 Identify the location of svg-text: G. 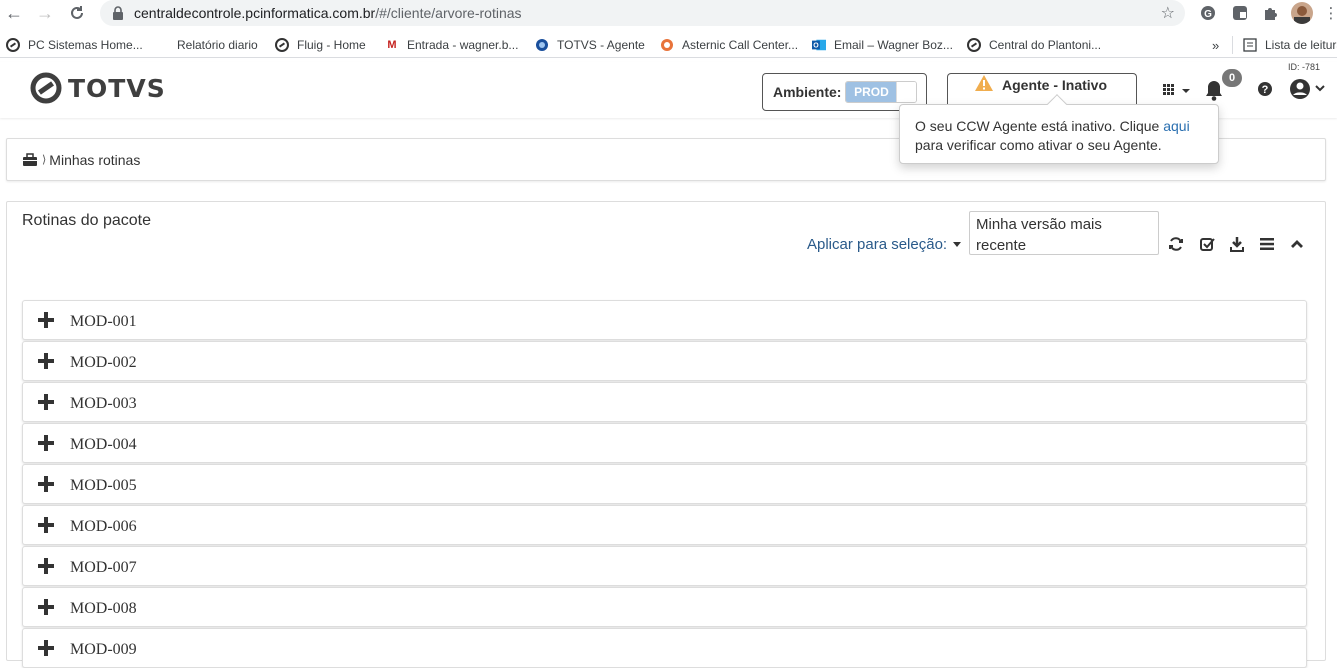
(1208, 14).